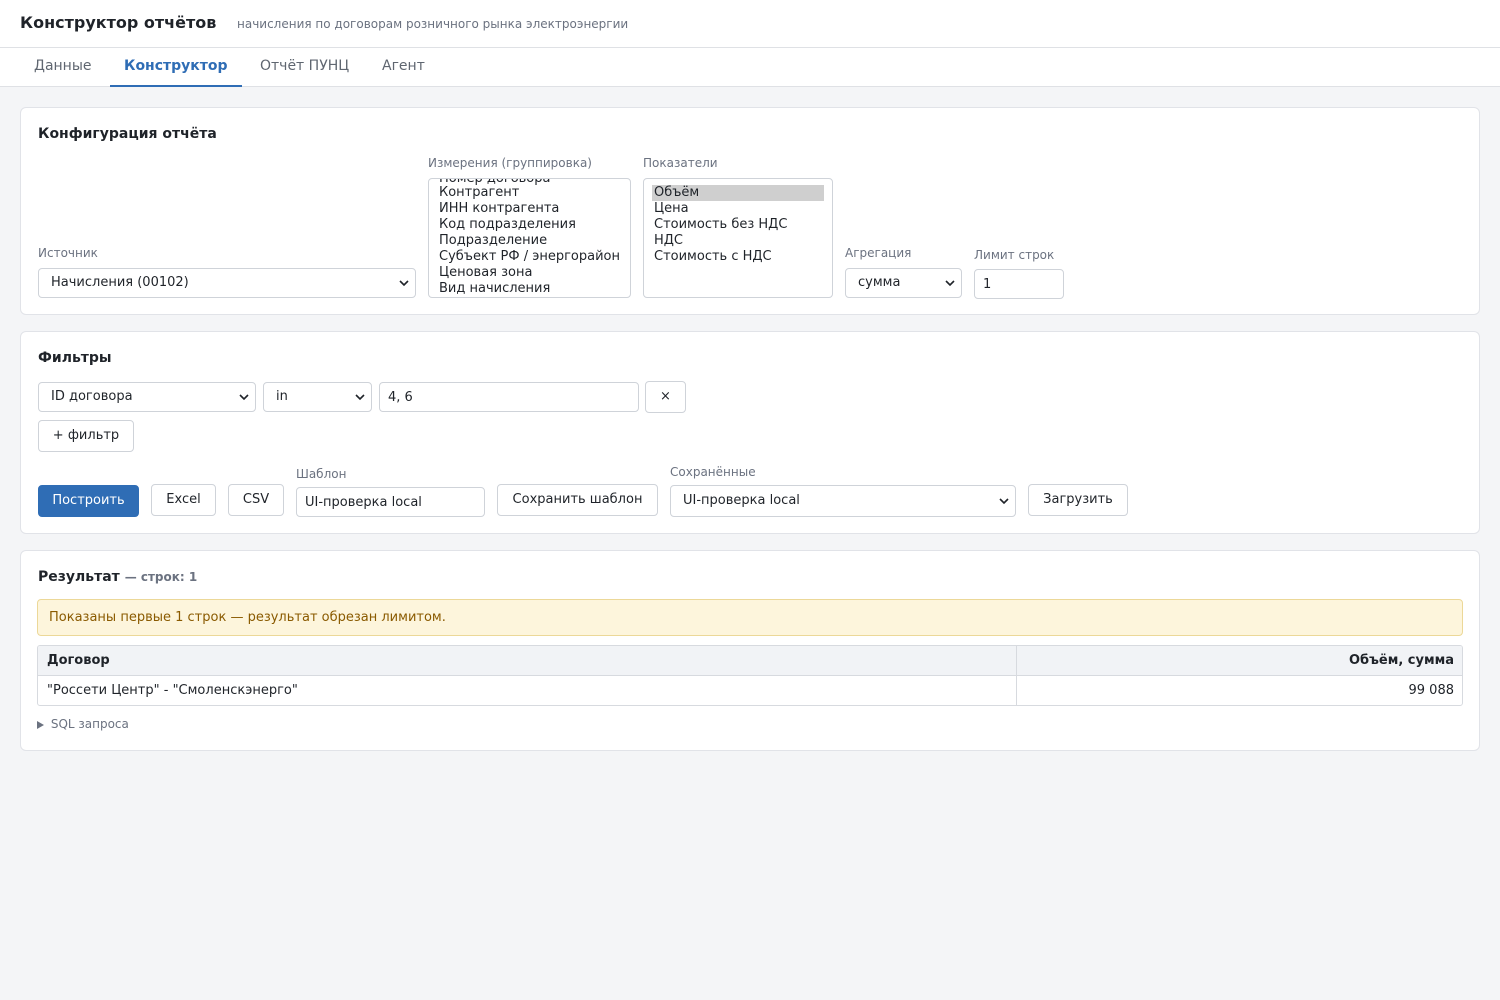 This screenshot has height=1000, width=1500. What do you see at coordinates (680, 163) in the screenshot?
I see `metrics-label: Показатели` at bounding box center [680, 163].